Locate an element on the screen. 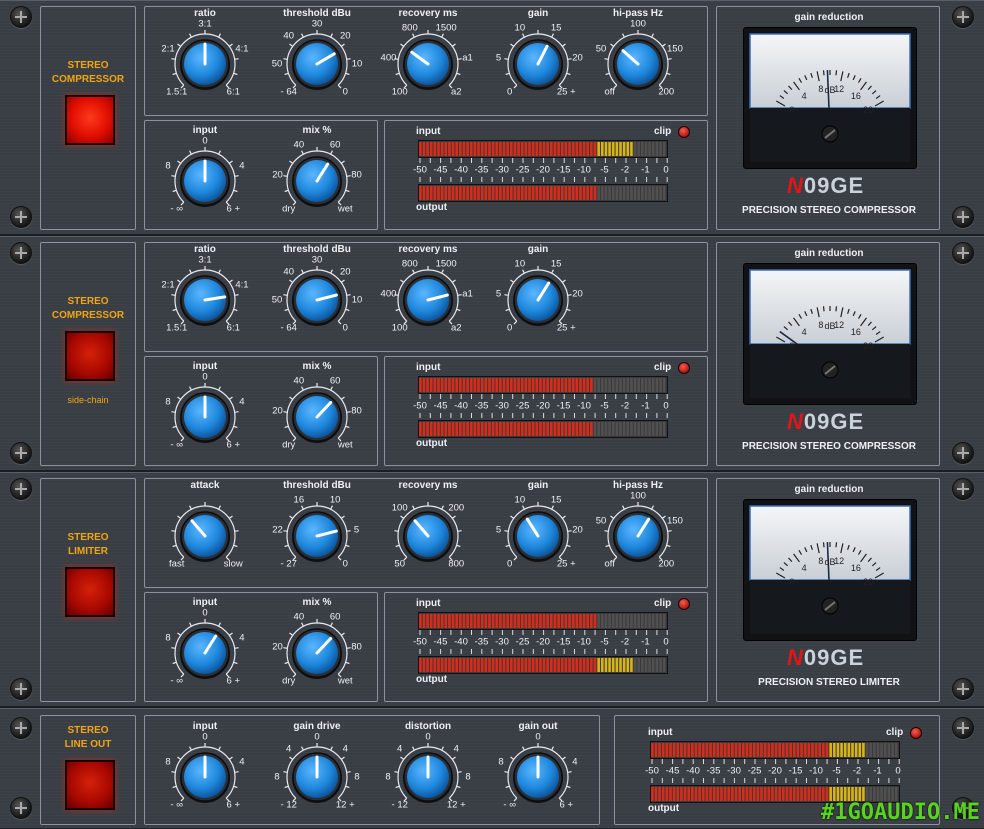 The image size is (984, 829). meter-output-label: output is located at coordinates (432, 207).